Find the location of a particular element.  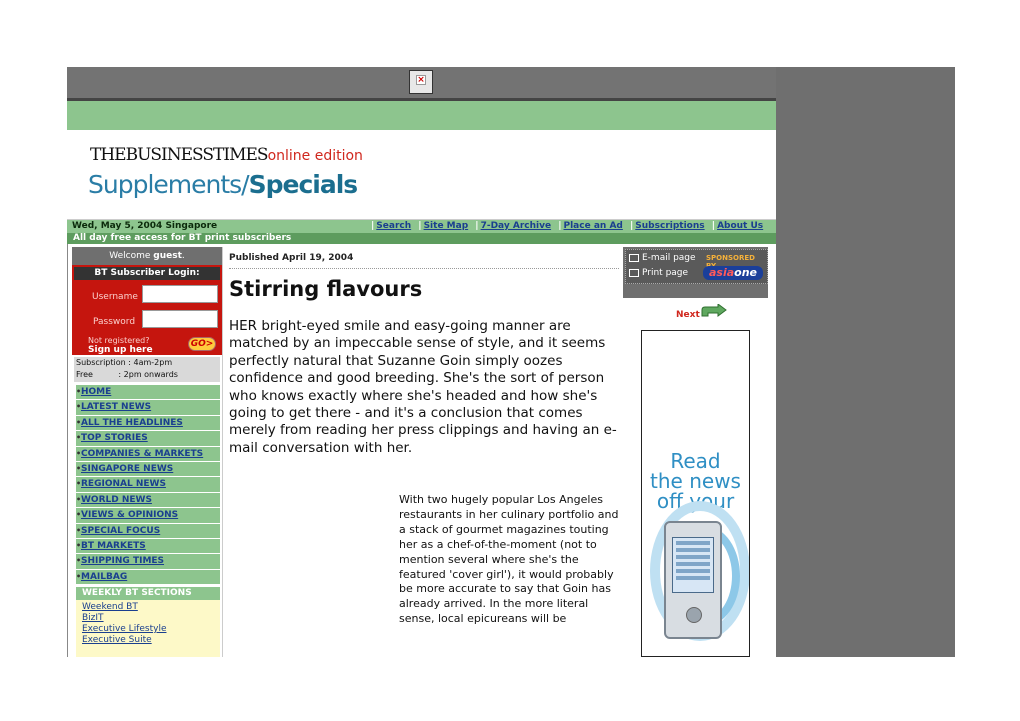

menu-item-top-stories: • TOP STORIES is located at coordinates (148, 439).